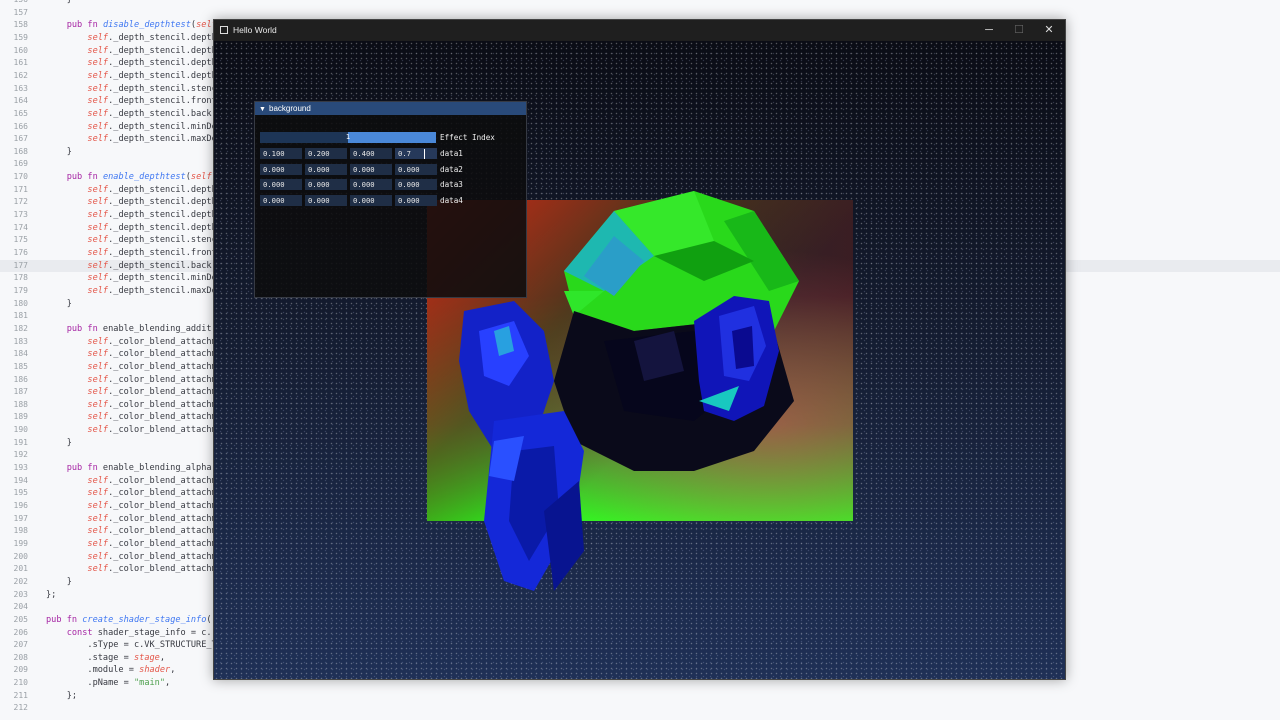 The height and width of the screenshot is (720, 1280). What do you see at coordinates (416, 169) in the screenshot?
I see `data2-field-4: 0.000` at bounding box center [416, 169].